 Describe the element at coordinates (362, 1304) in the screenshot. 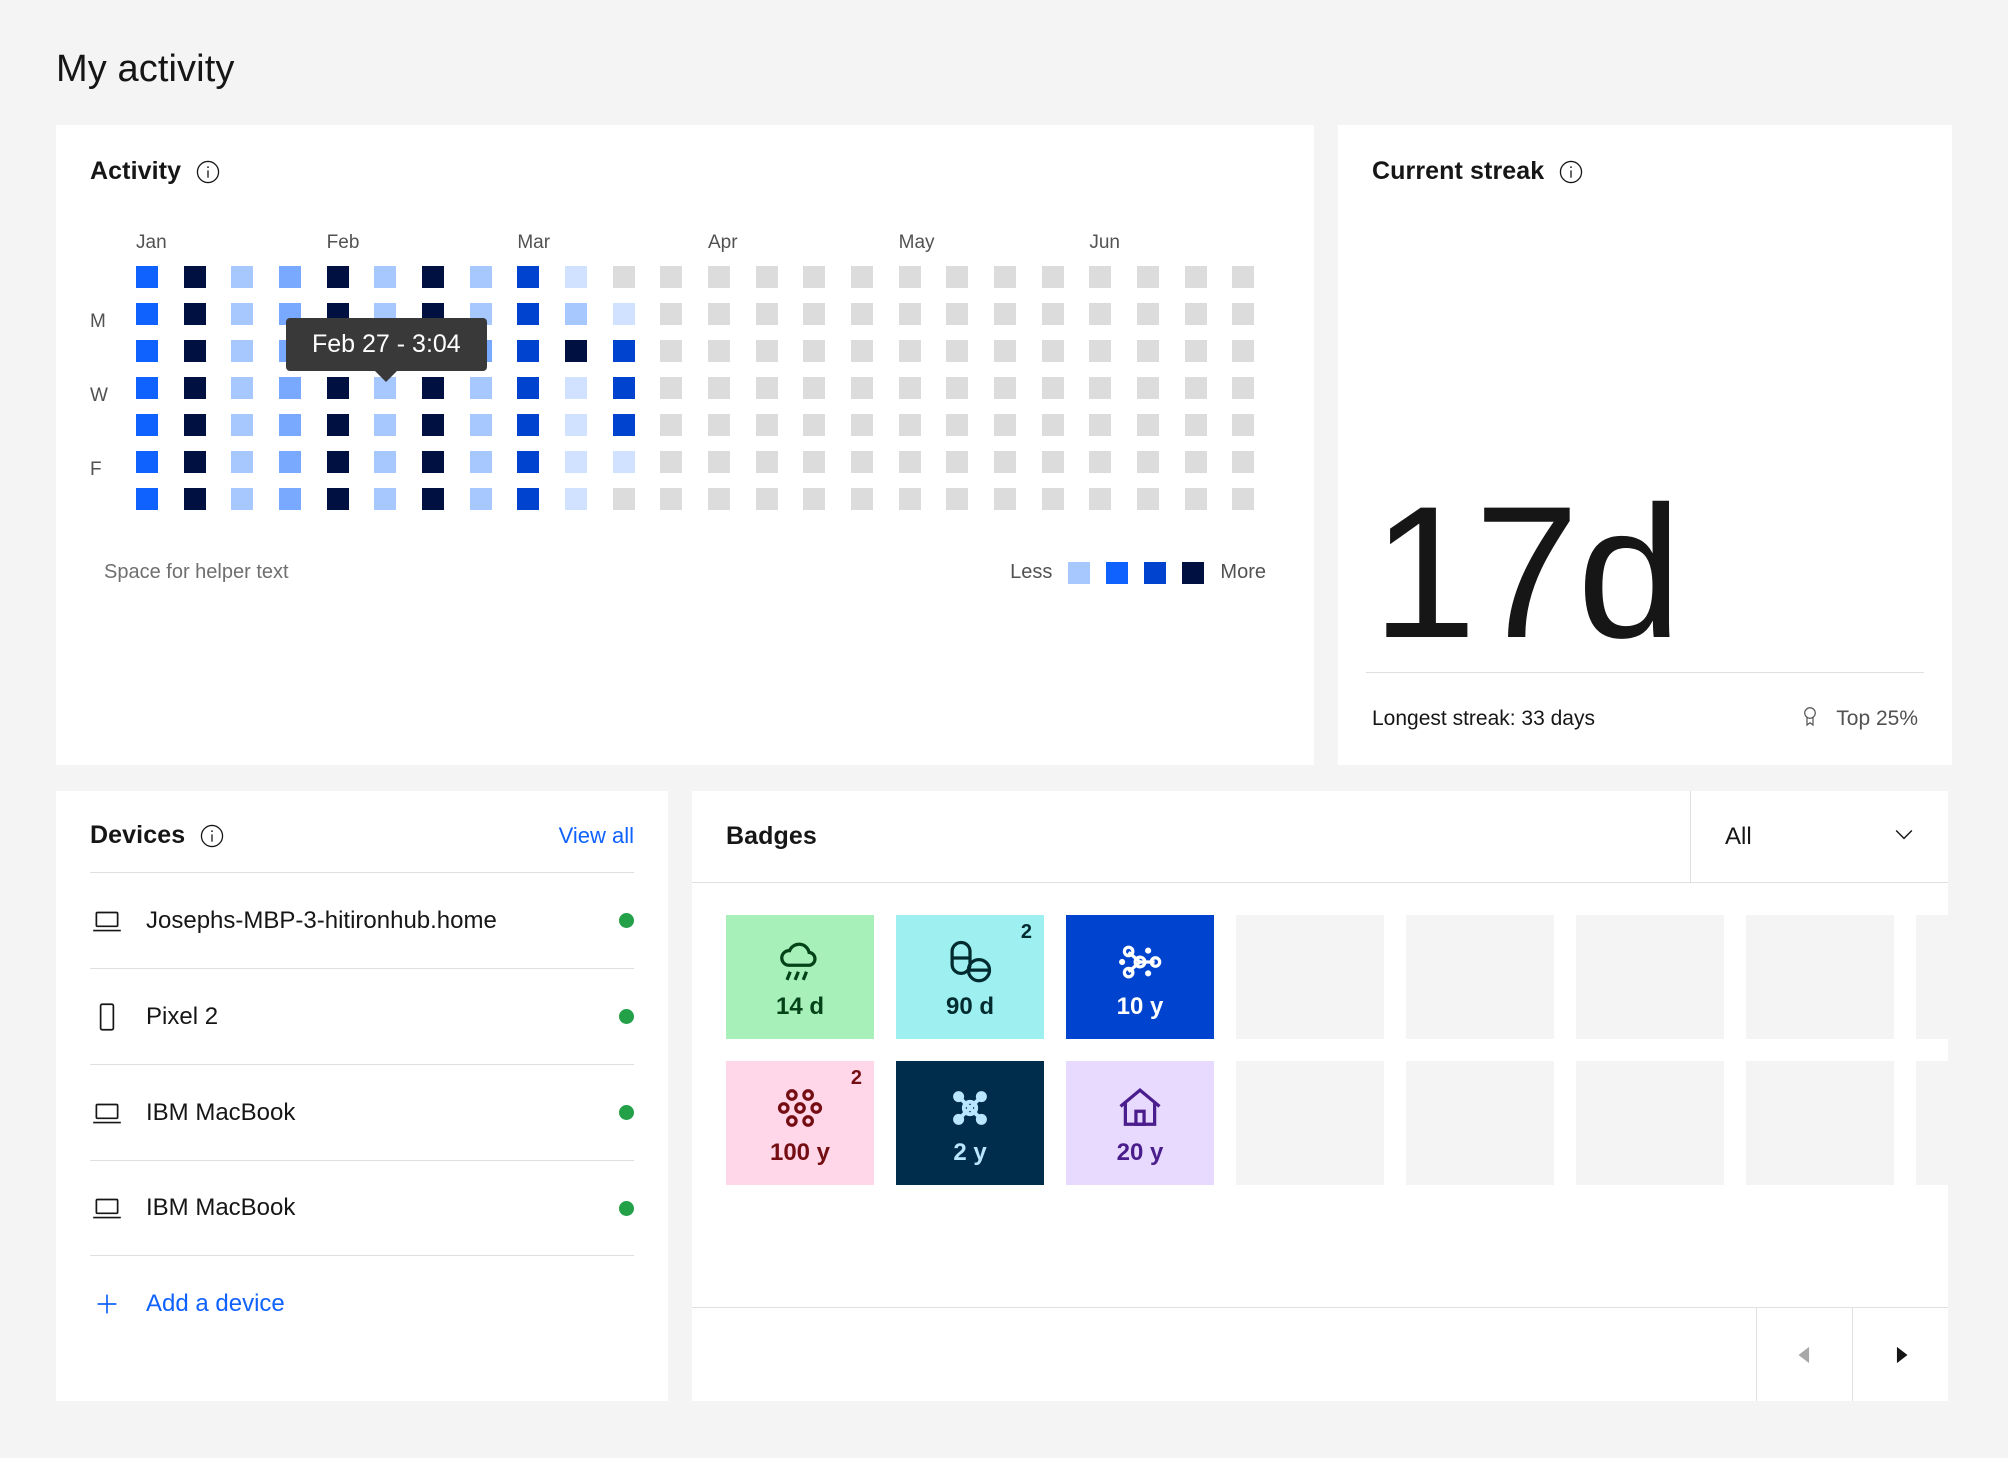

I see `add-device-button: Add a device` at that location.